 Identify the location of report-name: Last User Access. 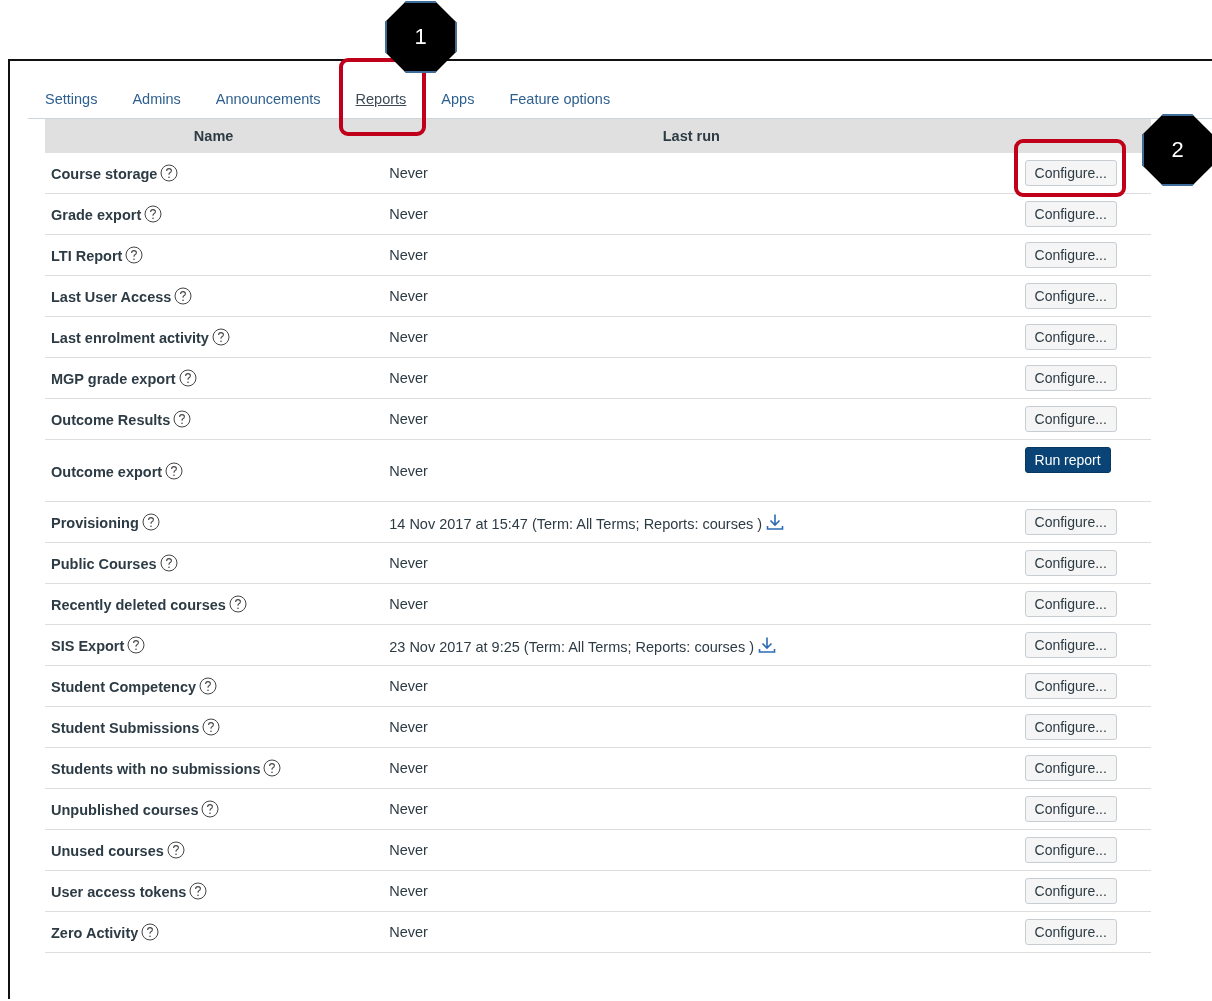
(111, 297).